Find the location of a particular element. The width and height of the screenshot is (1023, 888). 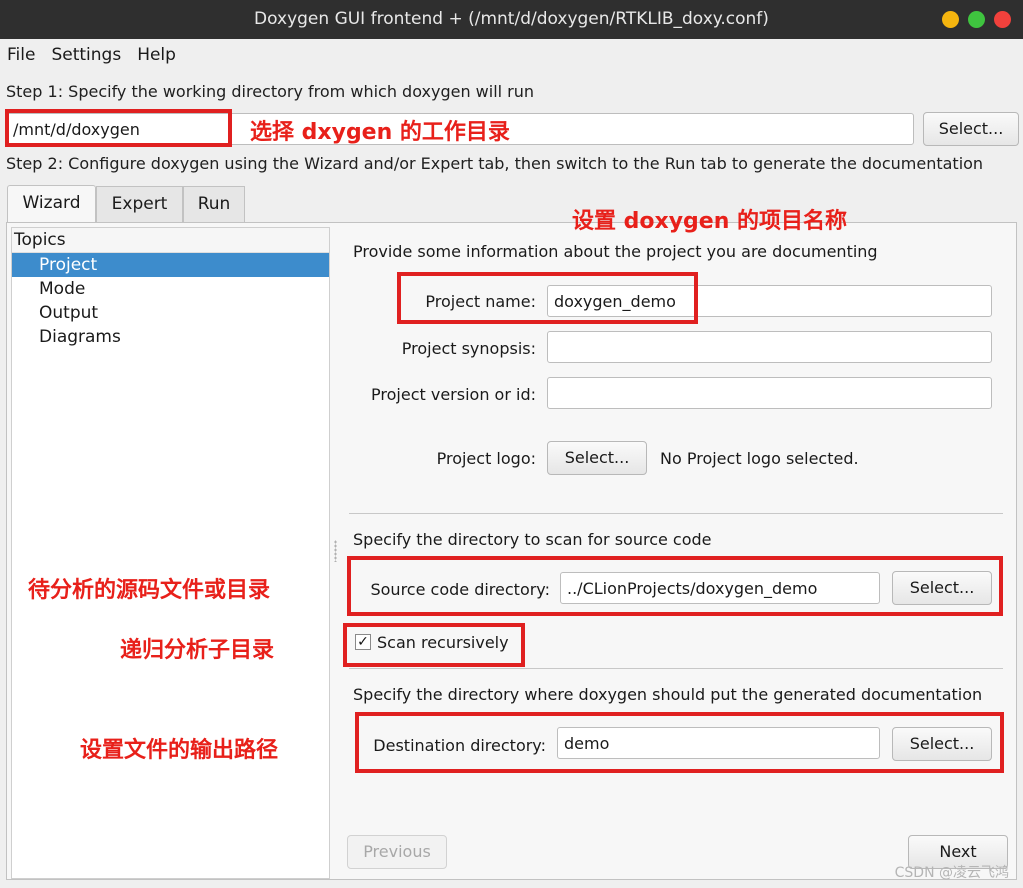

destination-directory-input is located at coordinates (718, 743).